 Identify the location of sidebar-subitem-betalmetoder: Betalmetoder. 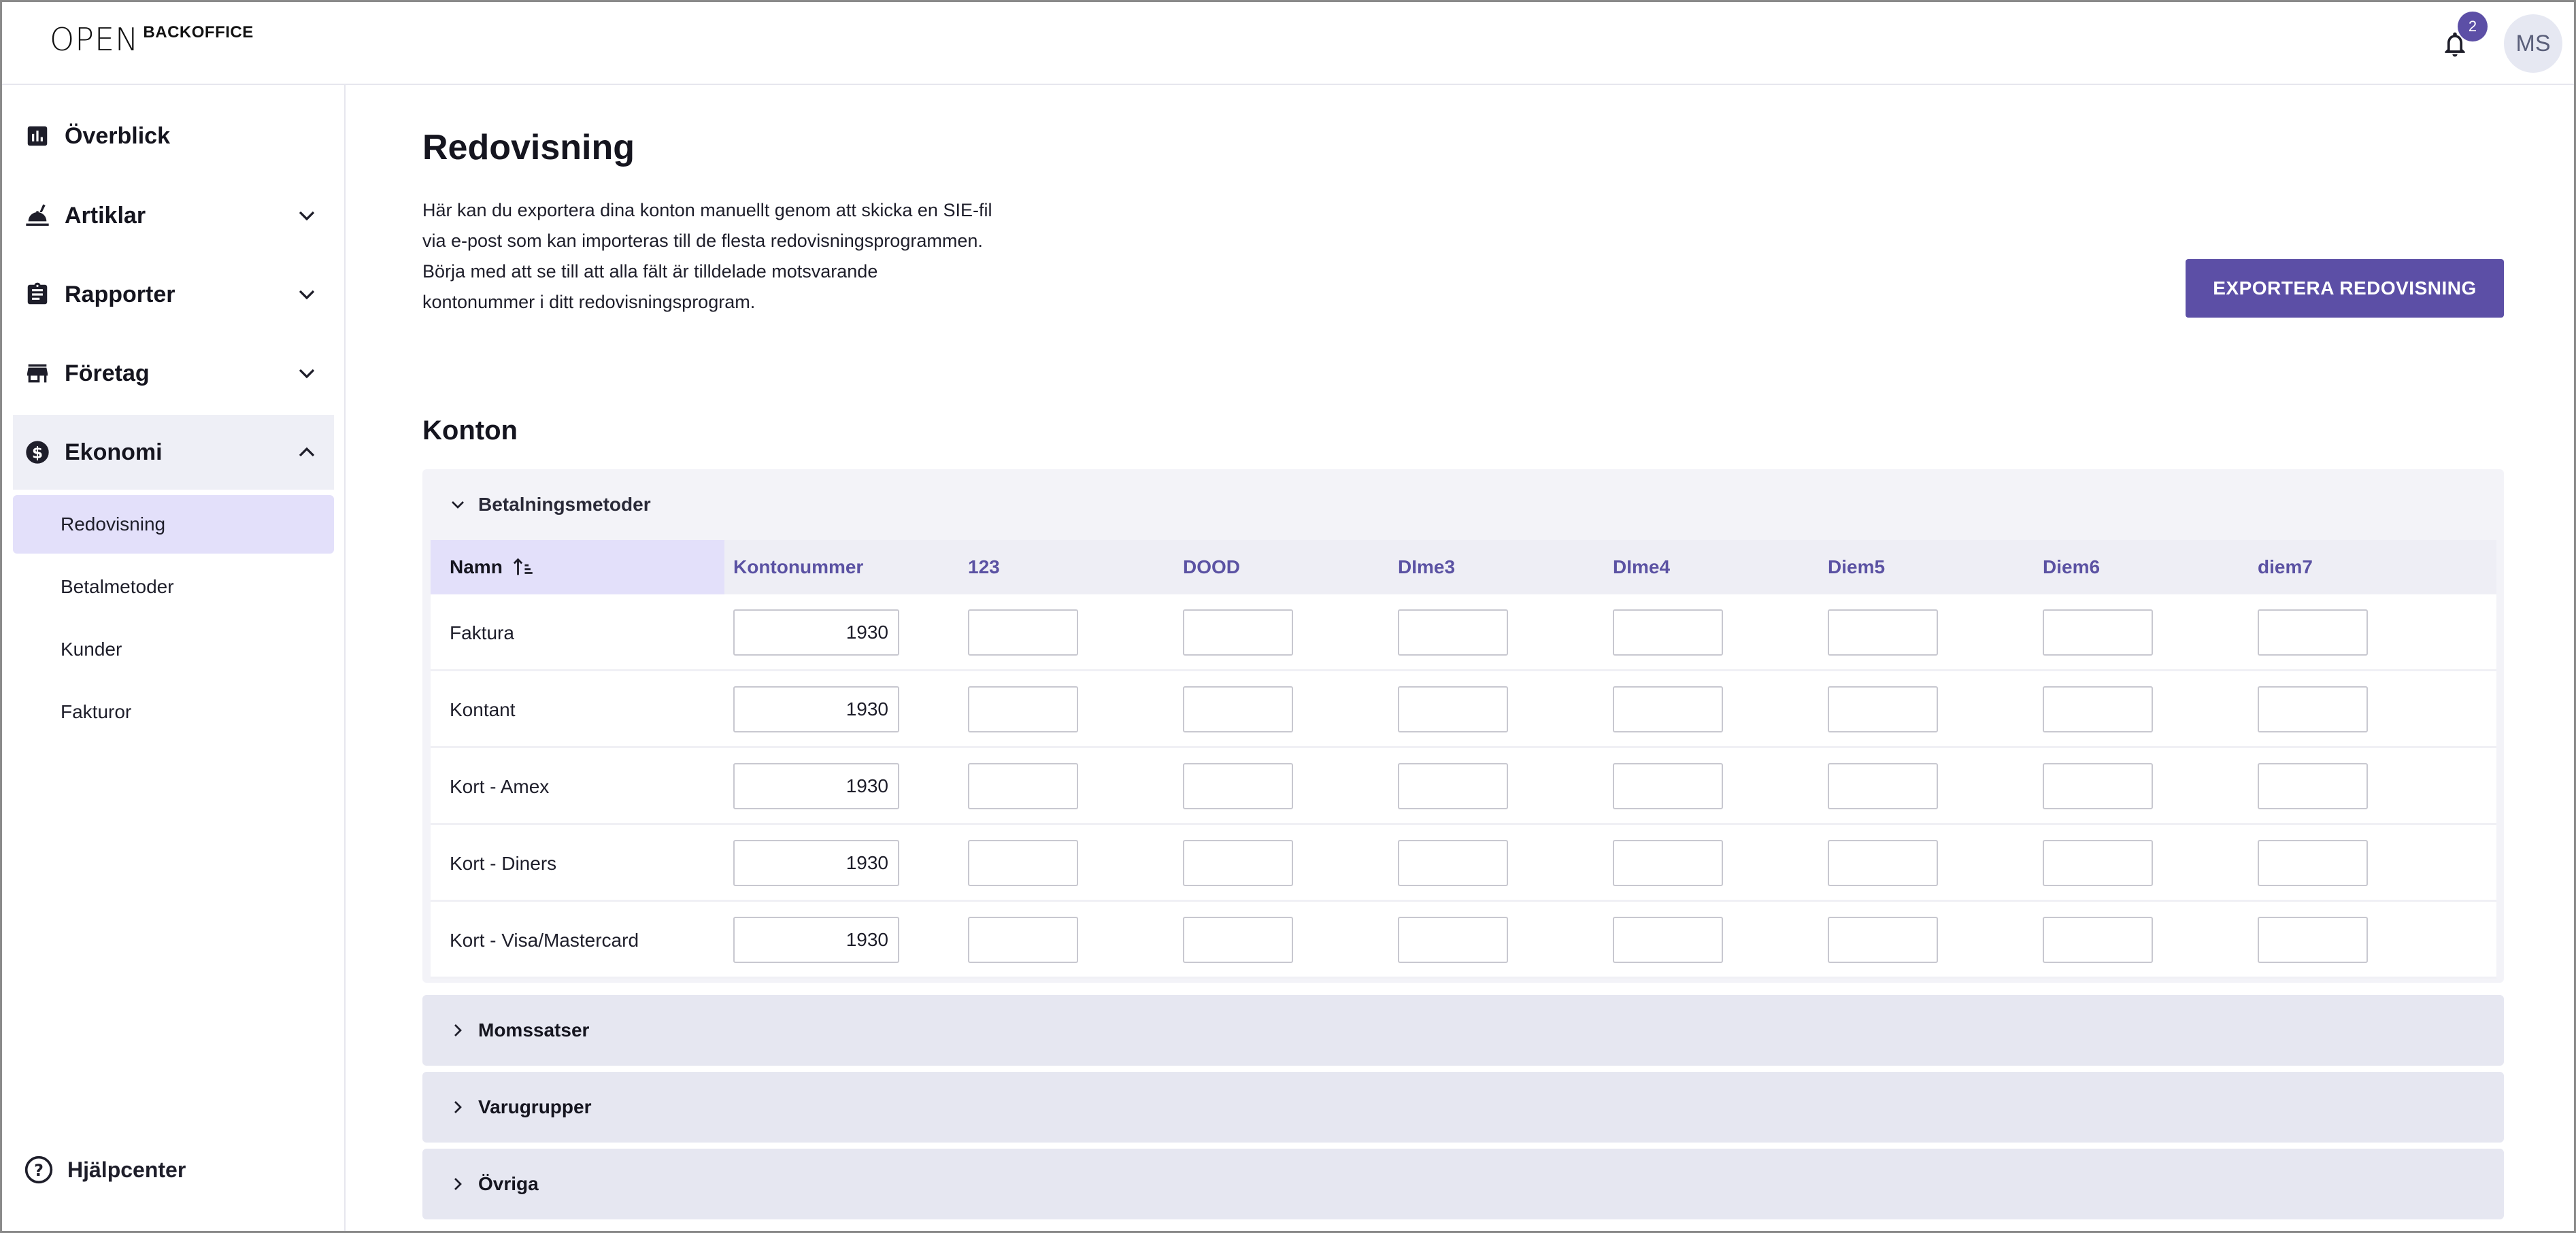
(173, 587).